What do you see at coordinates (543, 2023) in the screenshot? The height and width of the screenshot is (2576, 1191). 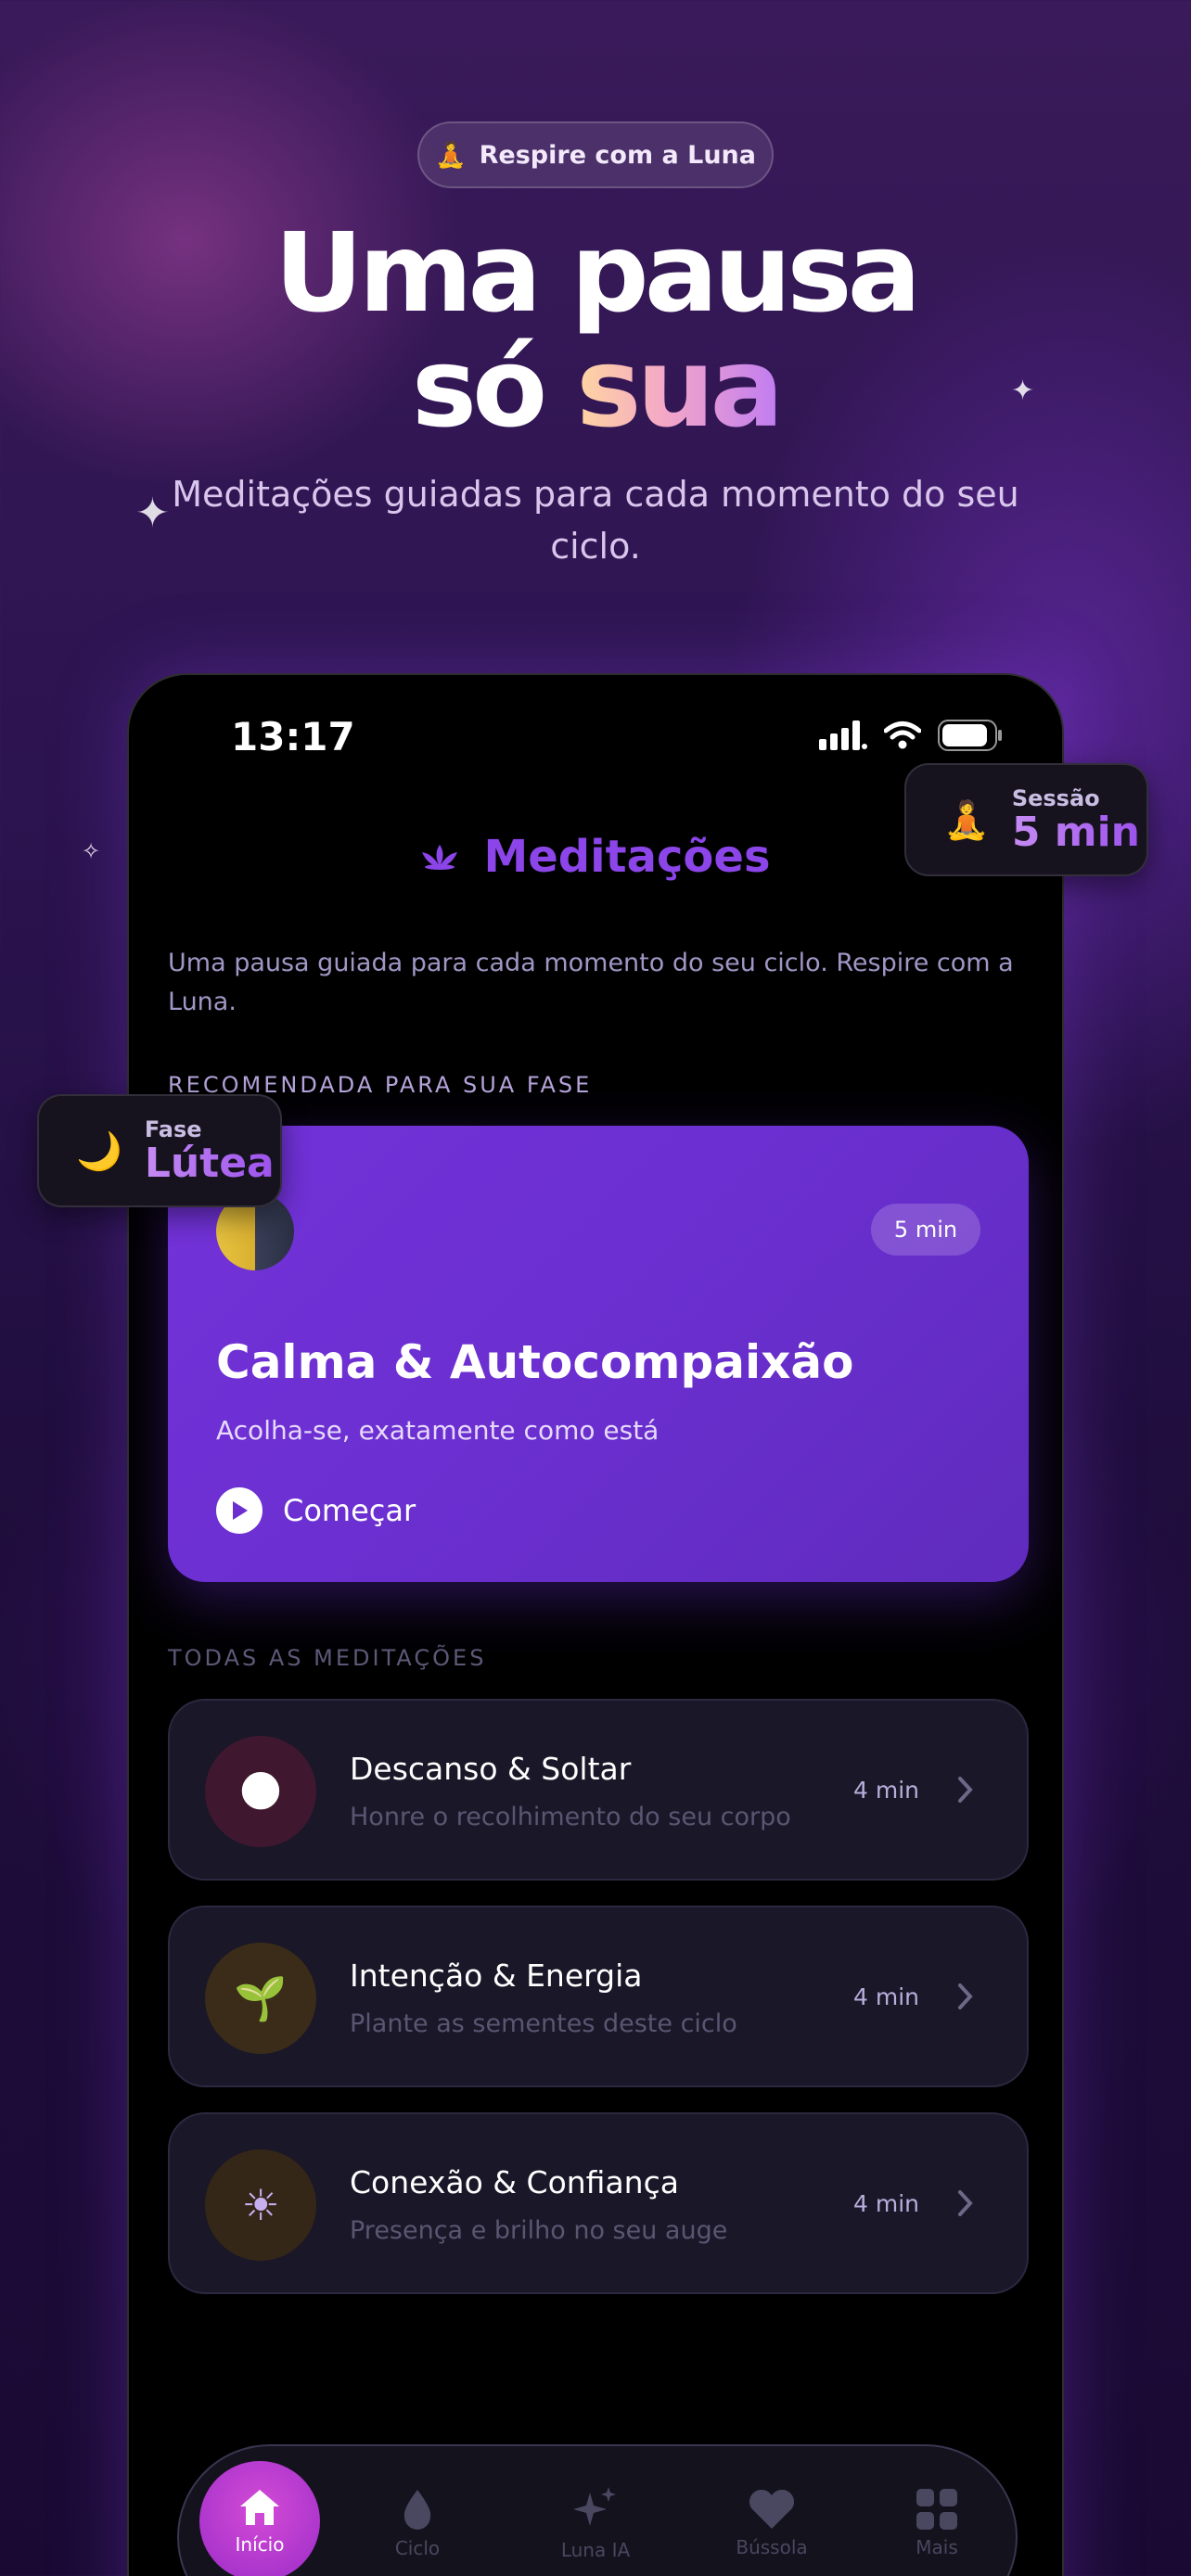 I see `list-item-subtitle: Plante as sementes deste ciclo` at bounding box center [543, 2023].